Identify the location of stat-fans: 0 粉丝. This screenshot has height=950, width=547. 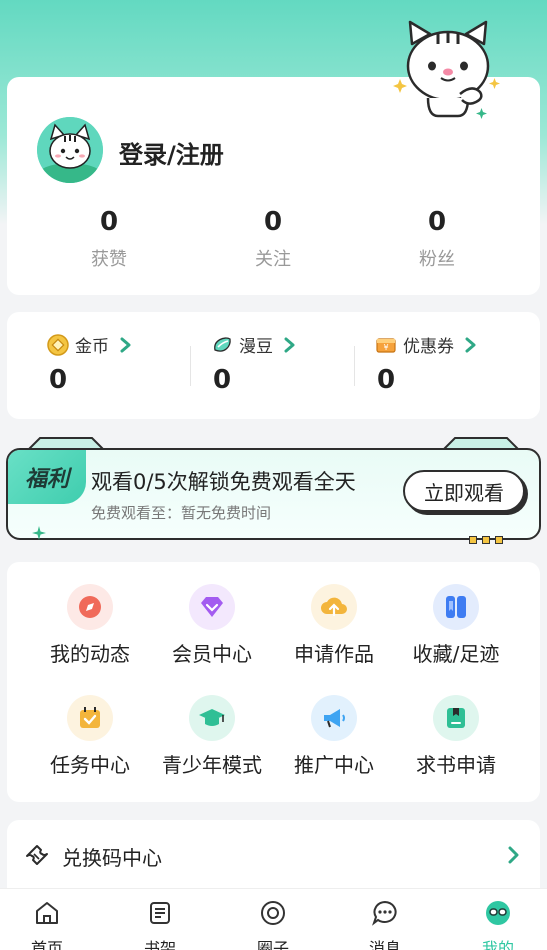
(437, 239).